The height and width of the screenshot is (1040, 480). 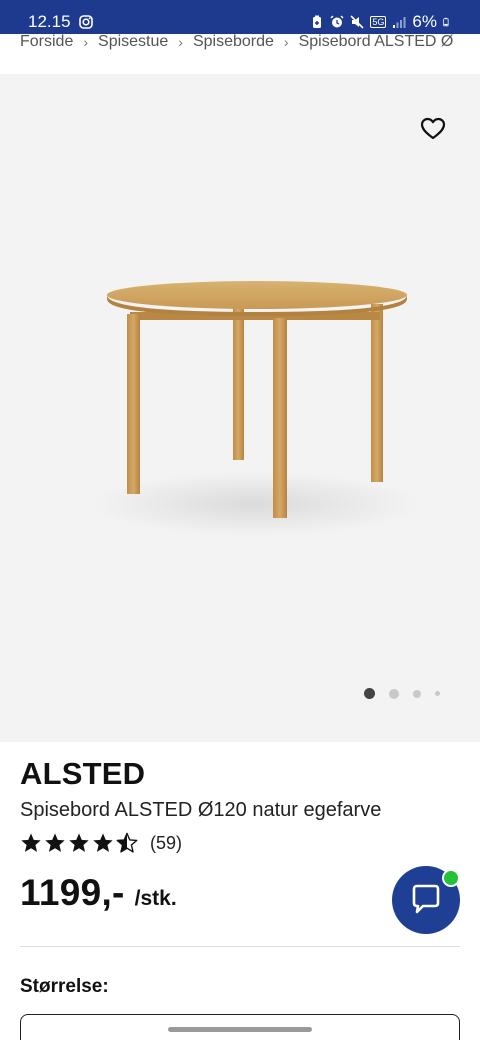 I want to click on chat-bubble-icon, so click(x=426, y=899).